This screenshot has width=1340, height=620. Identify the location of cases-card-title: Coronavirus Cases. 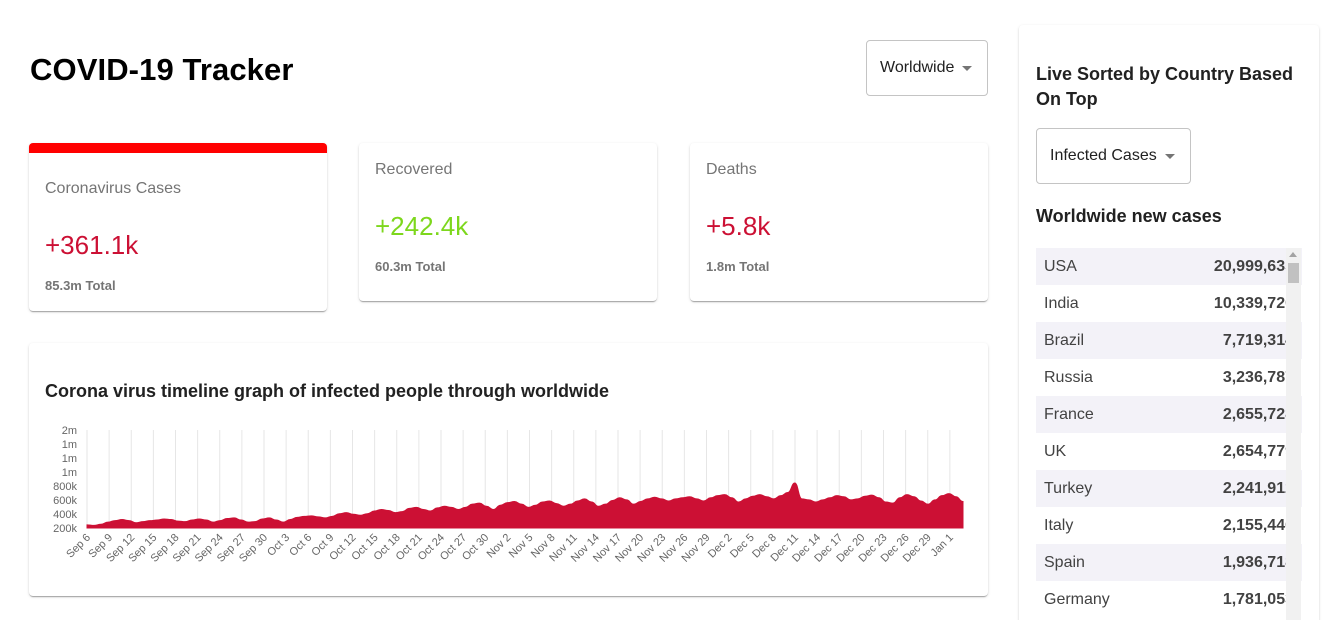
(113, 188).